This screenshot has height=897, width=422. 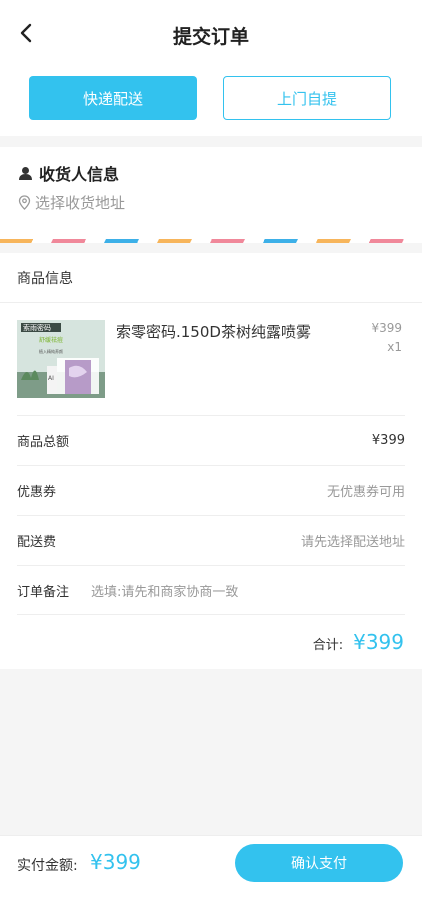 I want to click on coupon-value: 无优惠券可用, so click(x=365, y=492).